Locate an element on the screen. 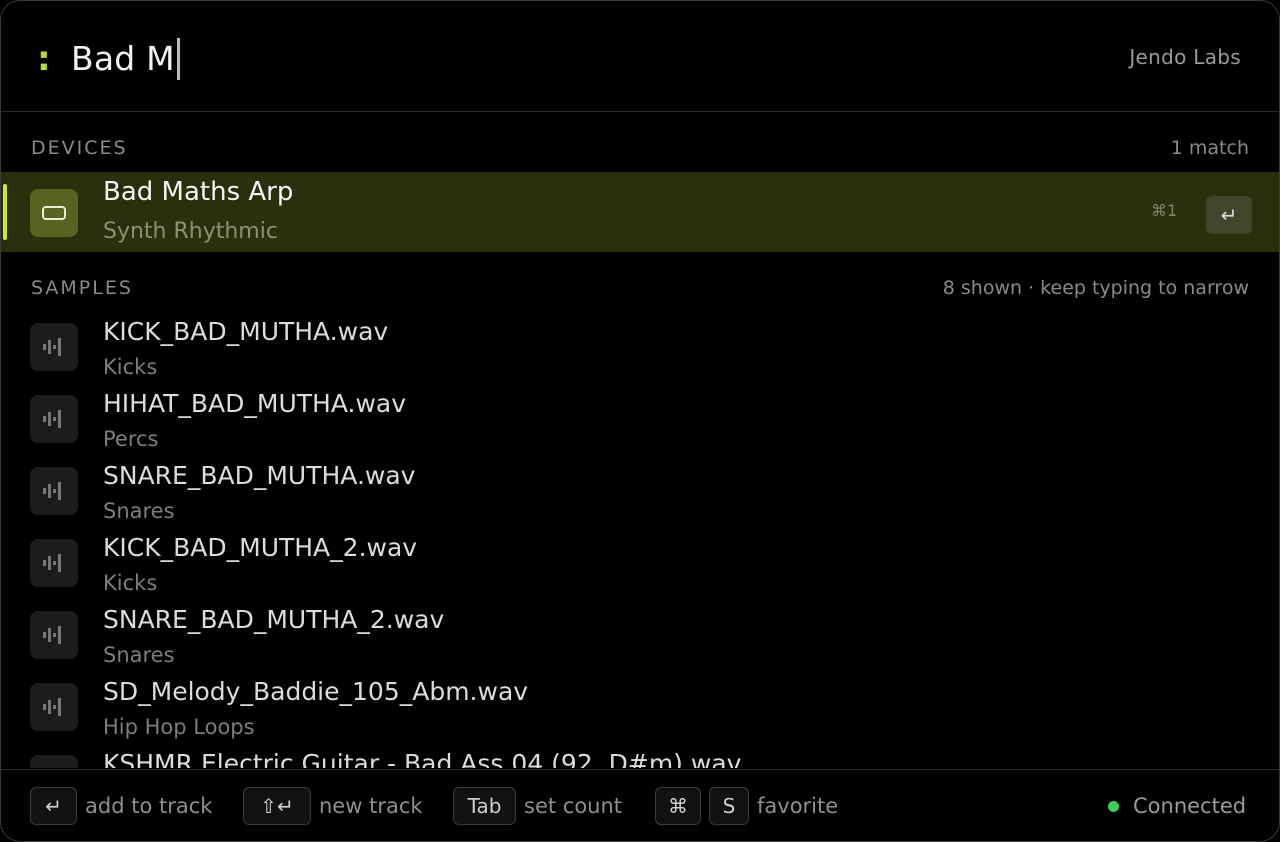 Image resolution: width=1280 pixels, height=842 pixels. brand-label: Jendo Labs is located at coordinates (1185, 57).